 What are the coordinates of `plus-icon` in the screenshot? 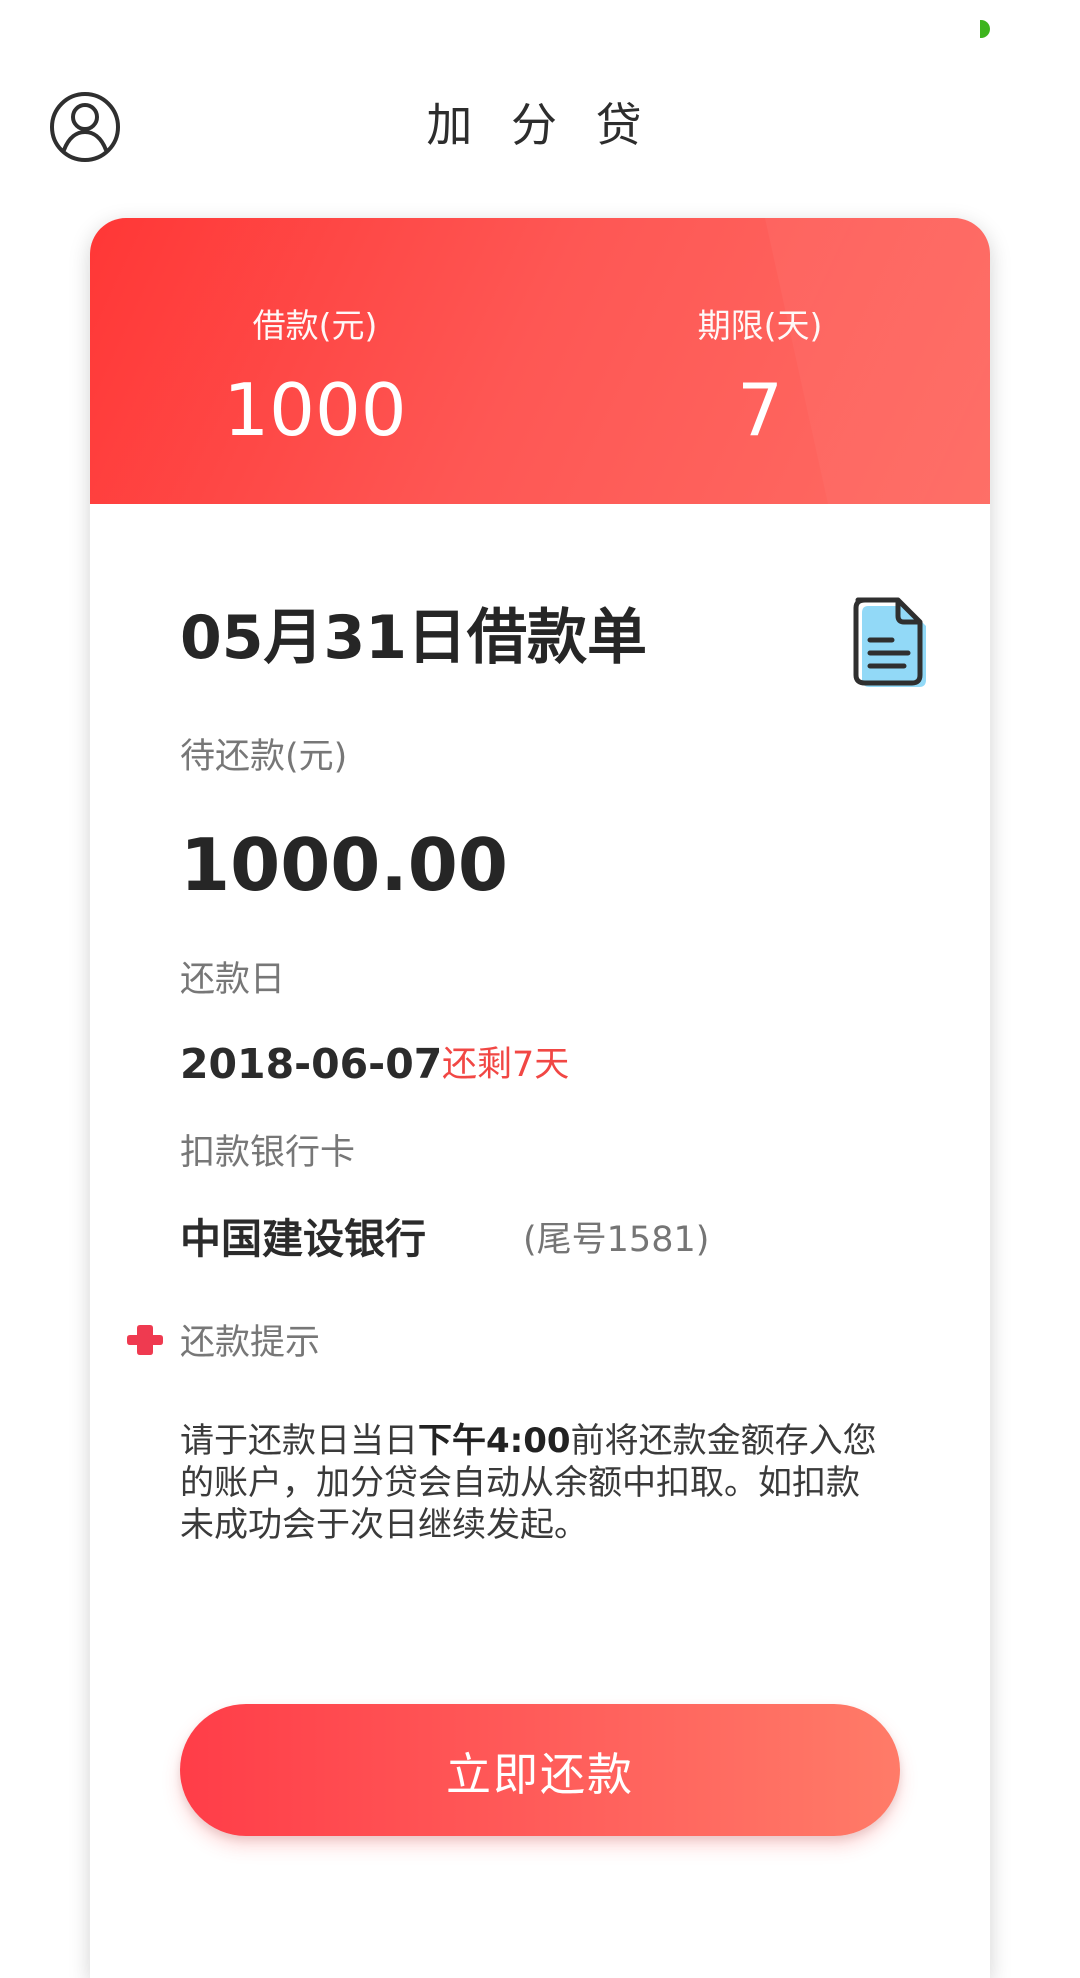 It's located at (145, 1340).